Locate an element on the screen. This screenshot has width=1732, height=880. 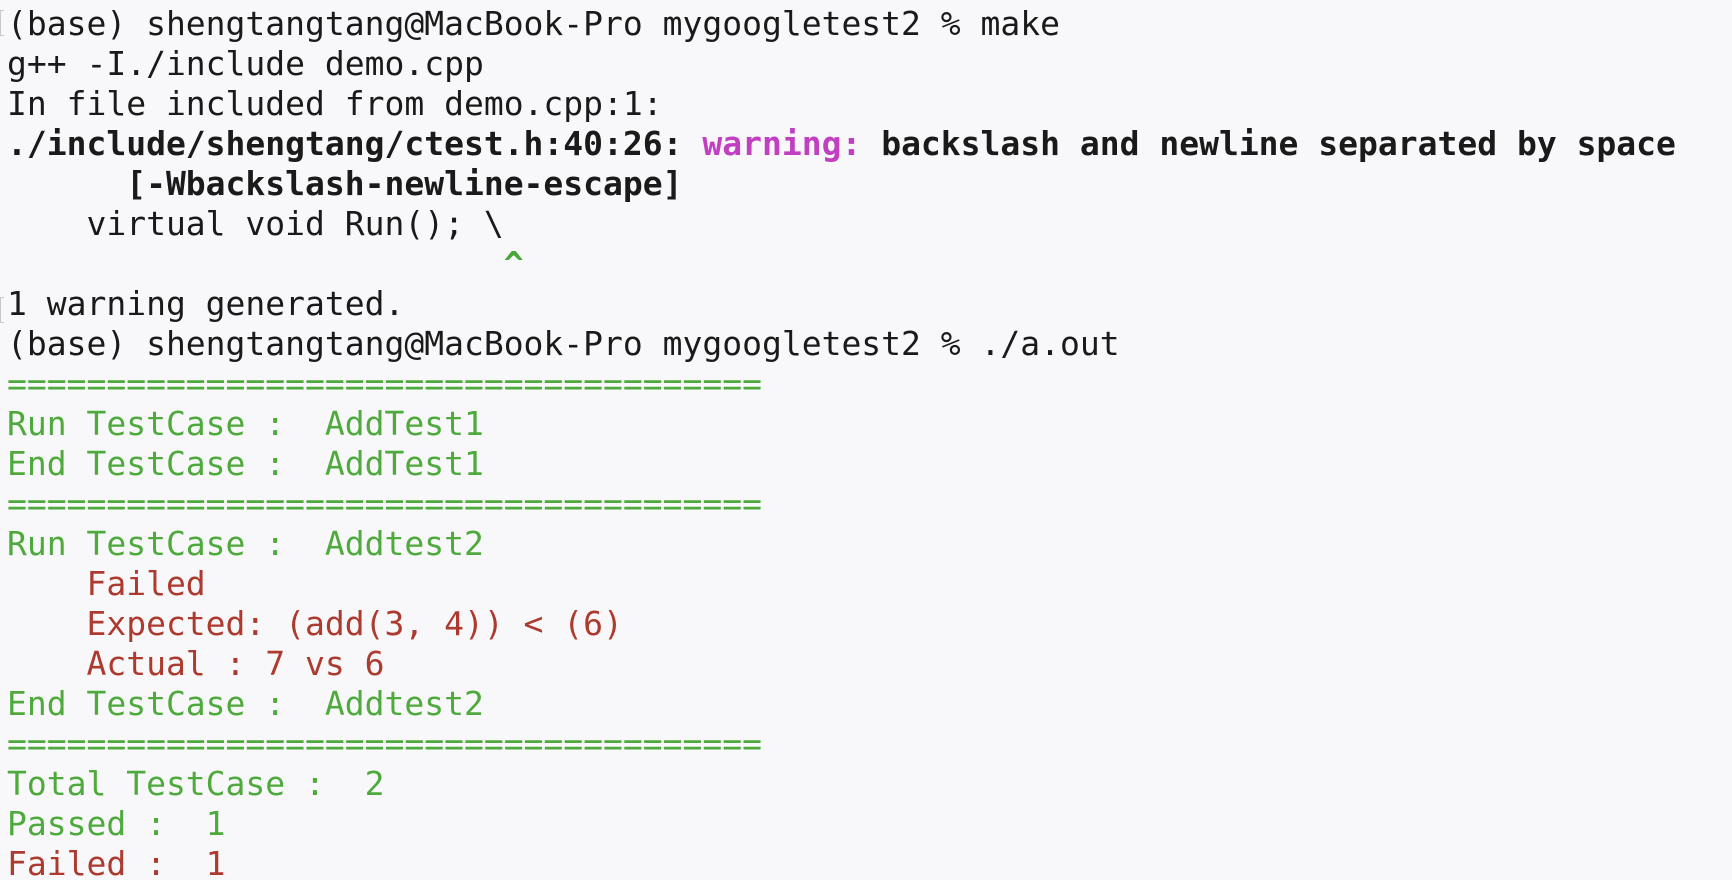
end-testcase-2: End TestCase : Addtest2 is located at coordinates (245, 703).